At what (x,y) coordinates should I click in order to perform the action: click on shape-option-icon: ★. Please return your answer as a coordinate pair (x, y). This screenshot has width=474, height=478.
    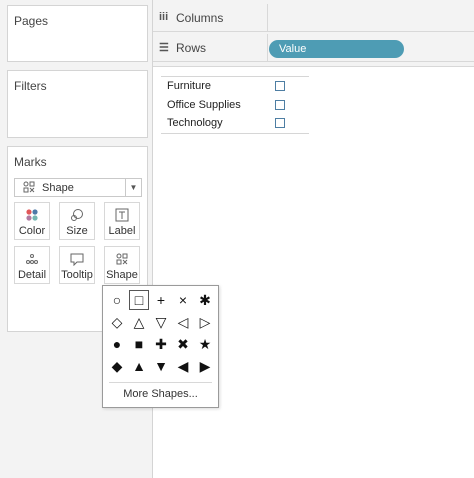
    Looking at the image, I should click on (205, 344).